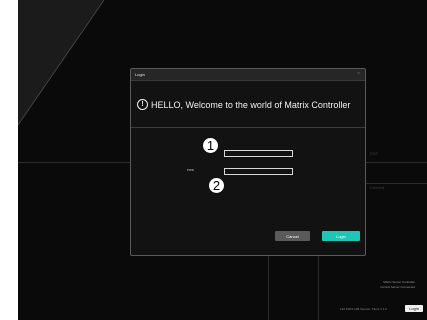 The height and width of the screenshot is (320, 427). Describe the element at coordinates (258, 153) in the screenshot. I see `username-input` at that location.